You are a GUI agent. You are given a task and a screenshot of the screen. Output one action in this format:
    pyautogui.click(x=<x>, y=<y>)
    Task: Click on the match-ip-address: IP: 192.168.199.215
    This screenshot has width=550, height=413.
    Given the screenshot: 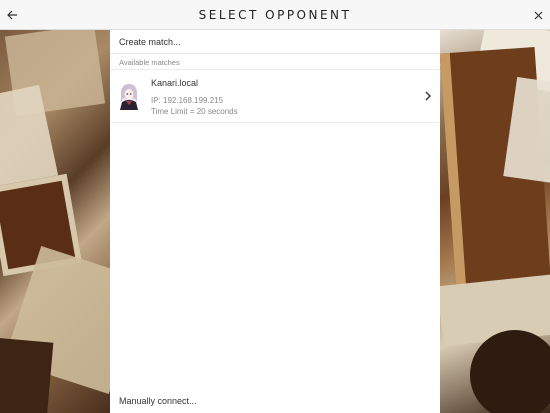 What is the action you would take?
    pyautogui.click(x=187, y=100)
    